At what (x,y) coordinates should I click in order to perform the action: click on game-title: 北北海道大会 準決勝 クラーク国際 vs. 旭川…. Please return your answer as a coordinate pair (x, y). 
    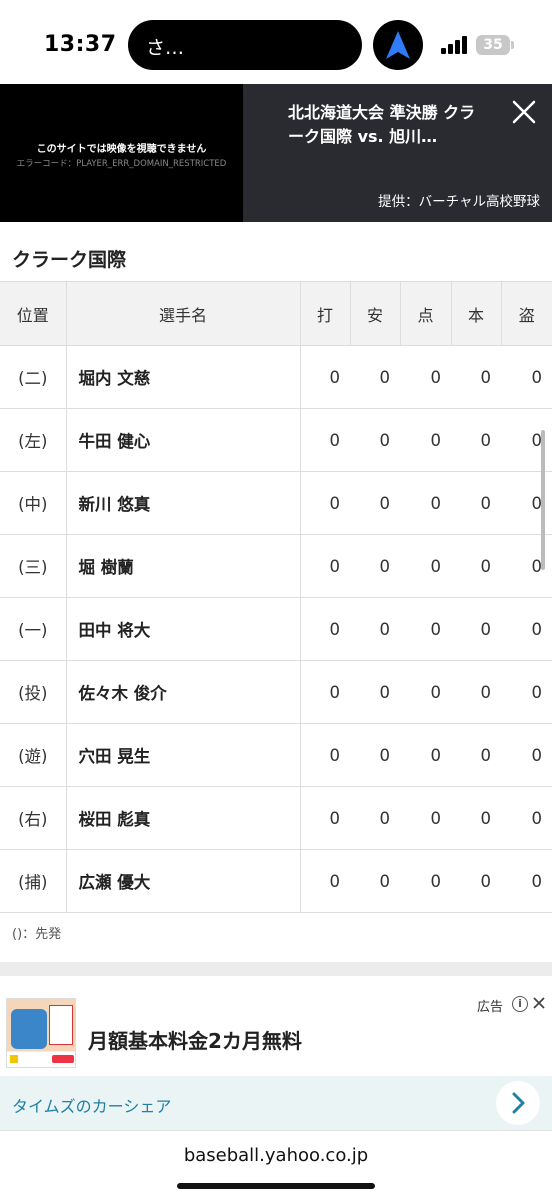
    Looking at the image, I should click on (382, 124).